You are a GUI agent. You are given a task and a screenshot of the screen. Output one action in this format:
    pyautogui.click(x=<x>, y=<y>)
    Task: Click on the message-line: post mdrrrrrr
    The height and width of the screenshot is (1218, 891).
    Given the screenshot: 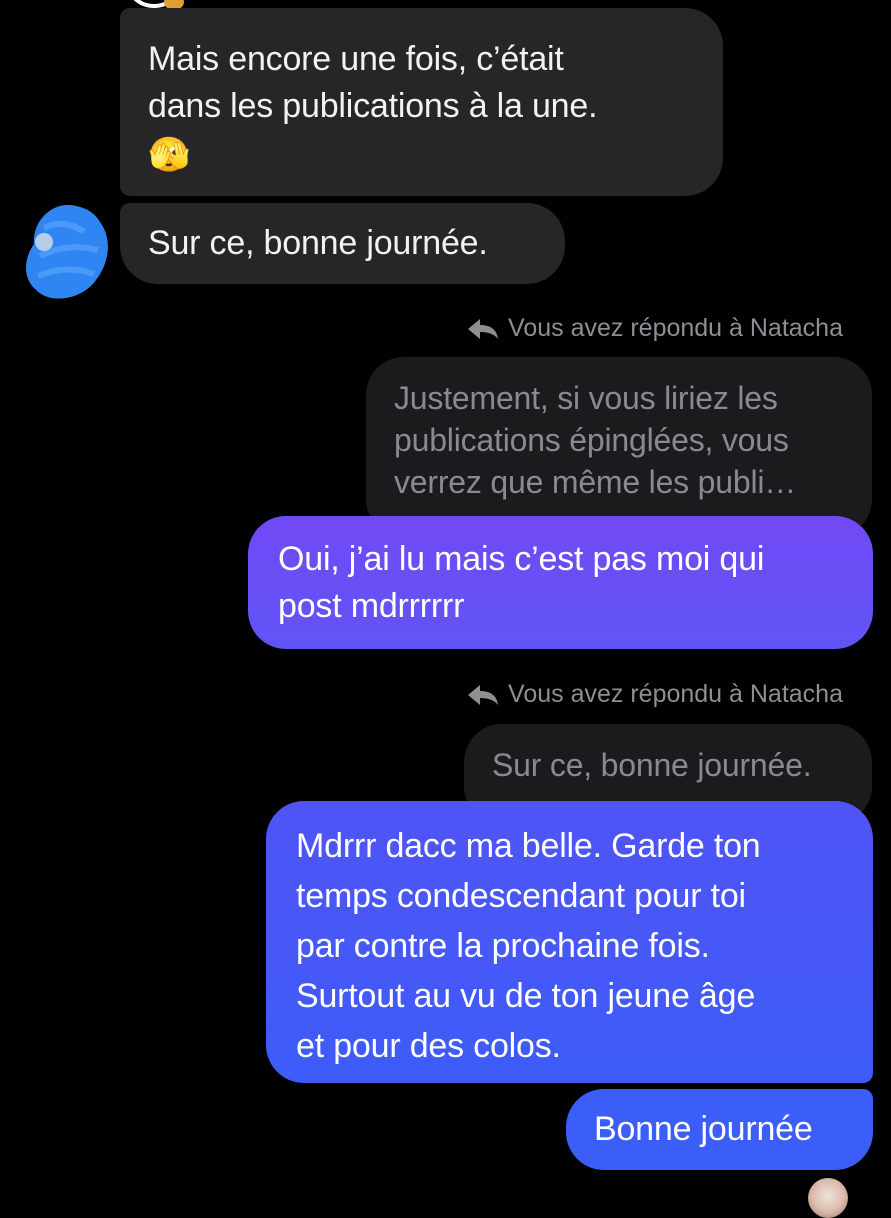 What is the action you would take?
    pyautogui.click(x=371, y=606)
    